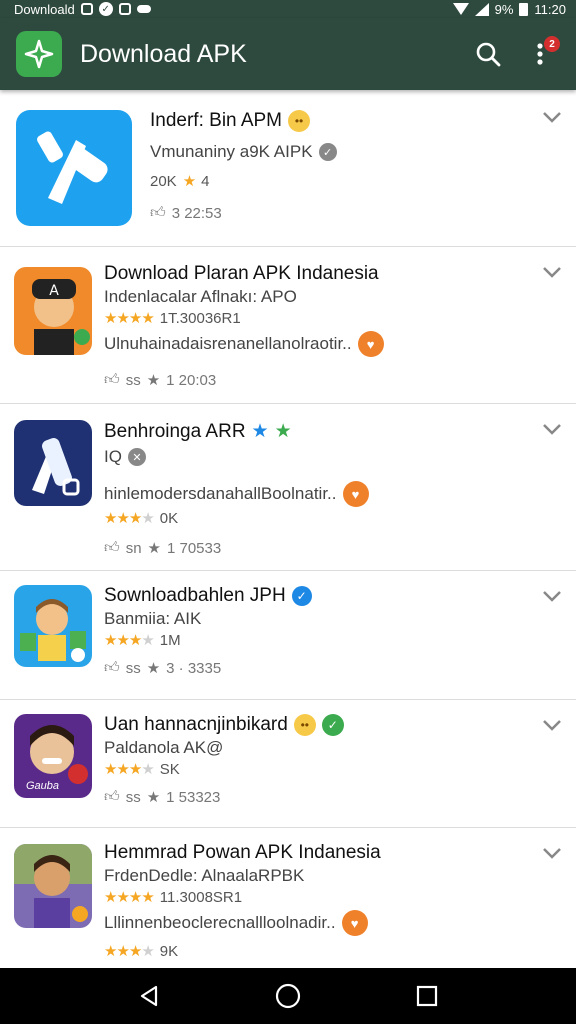  I want to click on star-green-icon: ★, so click(283, 431).